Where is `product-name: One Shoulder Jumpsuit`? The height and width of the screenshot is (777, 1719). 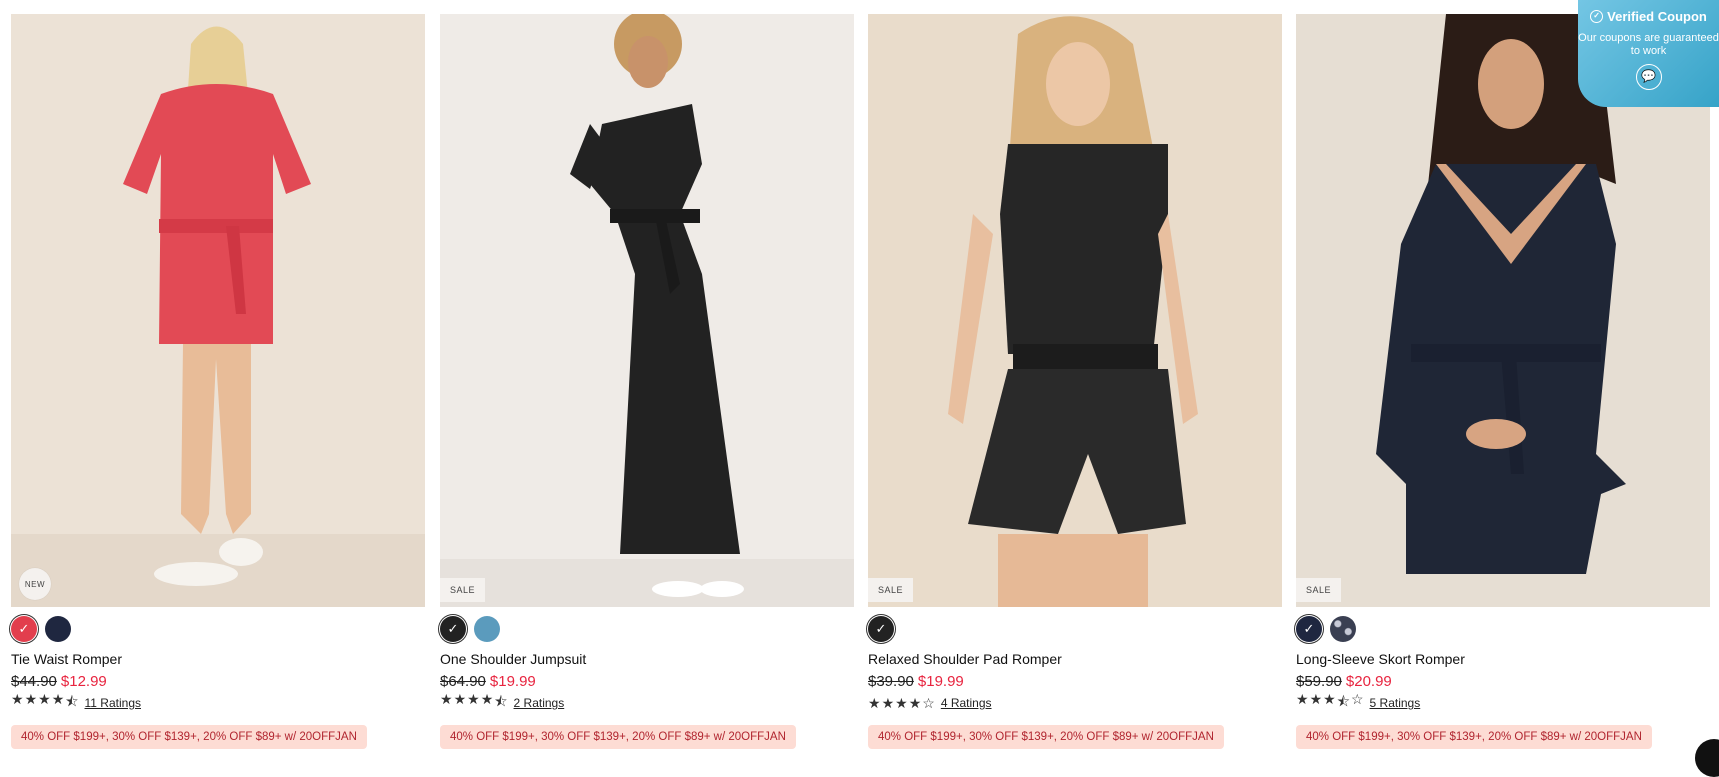 product-name: One Shoulder Jumpsuit is located at coordinates (647, 659).